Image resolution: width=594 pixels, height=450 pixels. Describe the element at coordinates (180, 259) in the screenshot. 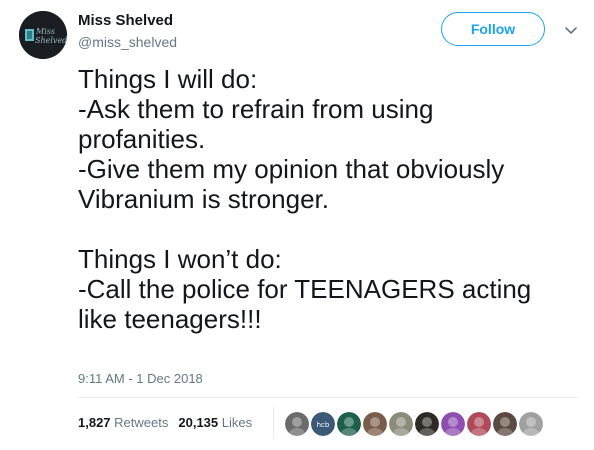

I see `tweet-line: Things I won’t do:` at that location.